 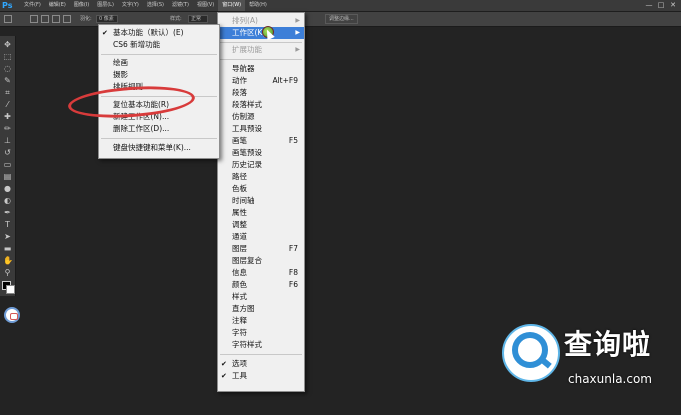 I want to click on window-menu-item-options: ✔ 选项, so click(x=261, y=364).